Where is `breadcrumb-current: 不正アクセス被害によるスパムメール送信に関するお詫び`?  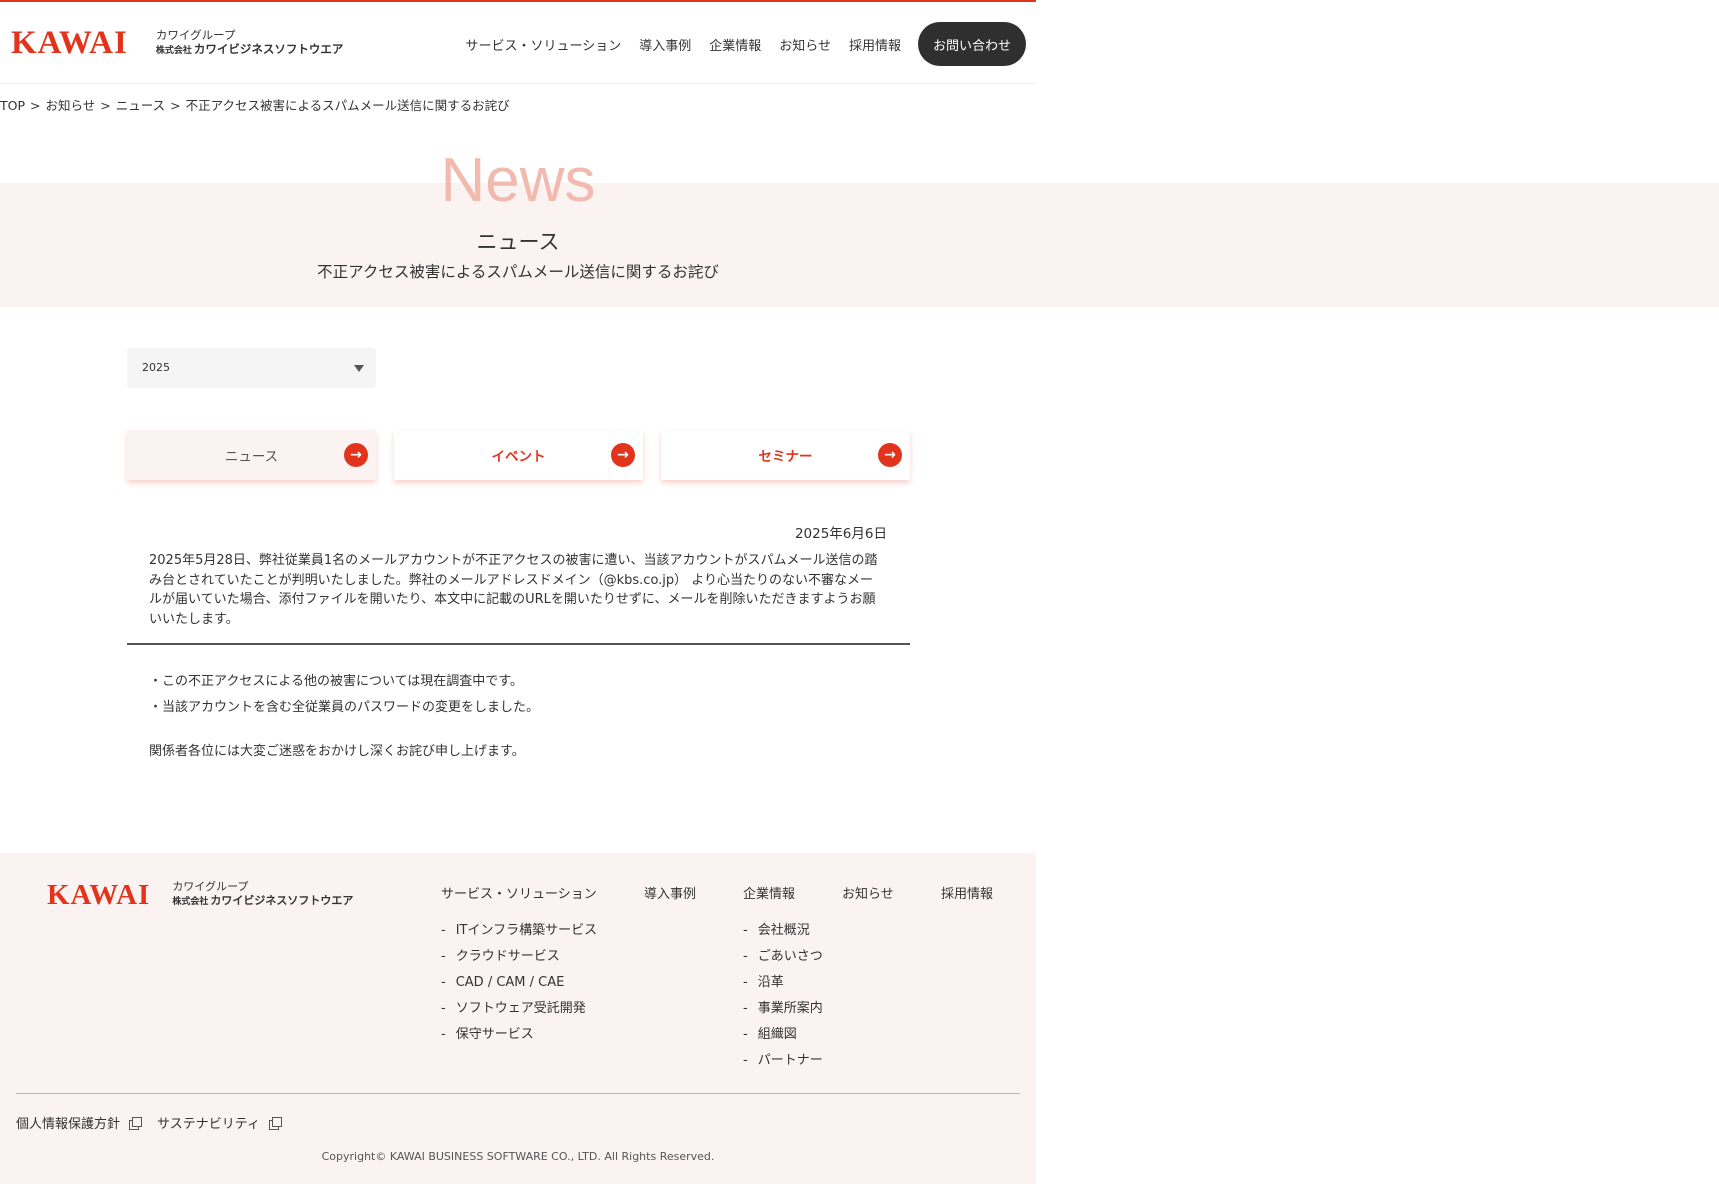 breadcrumb-current: 不正アクセス被害によるスパムメール送信に関するお詫び is located at coordinates (347, 105).